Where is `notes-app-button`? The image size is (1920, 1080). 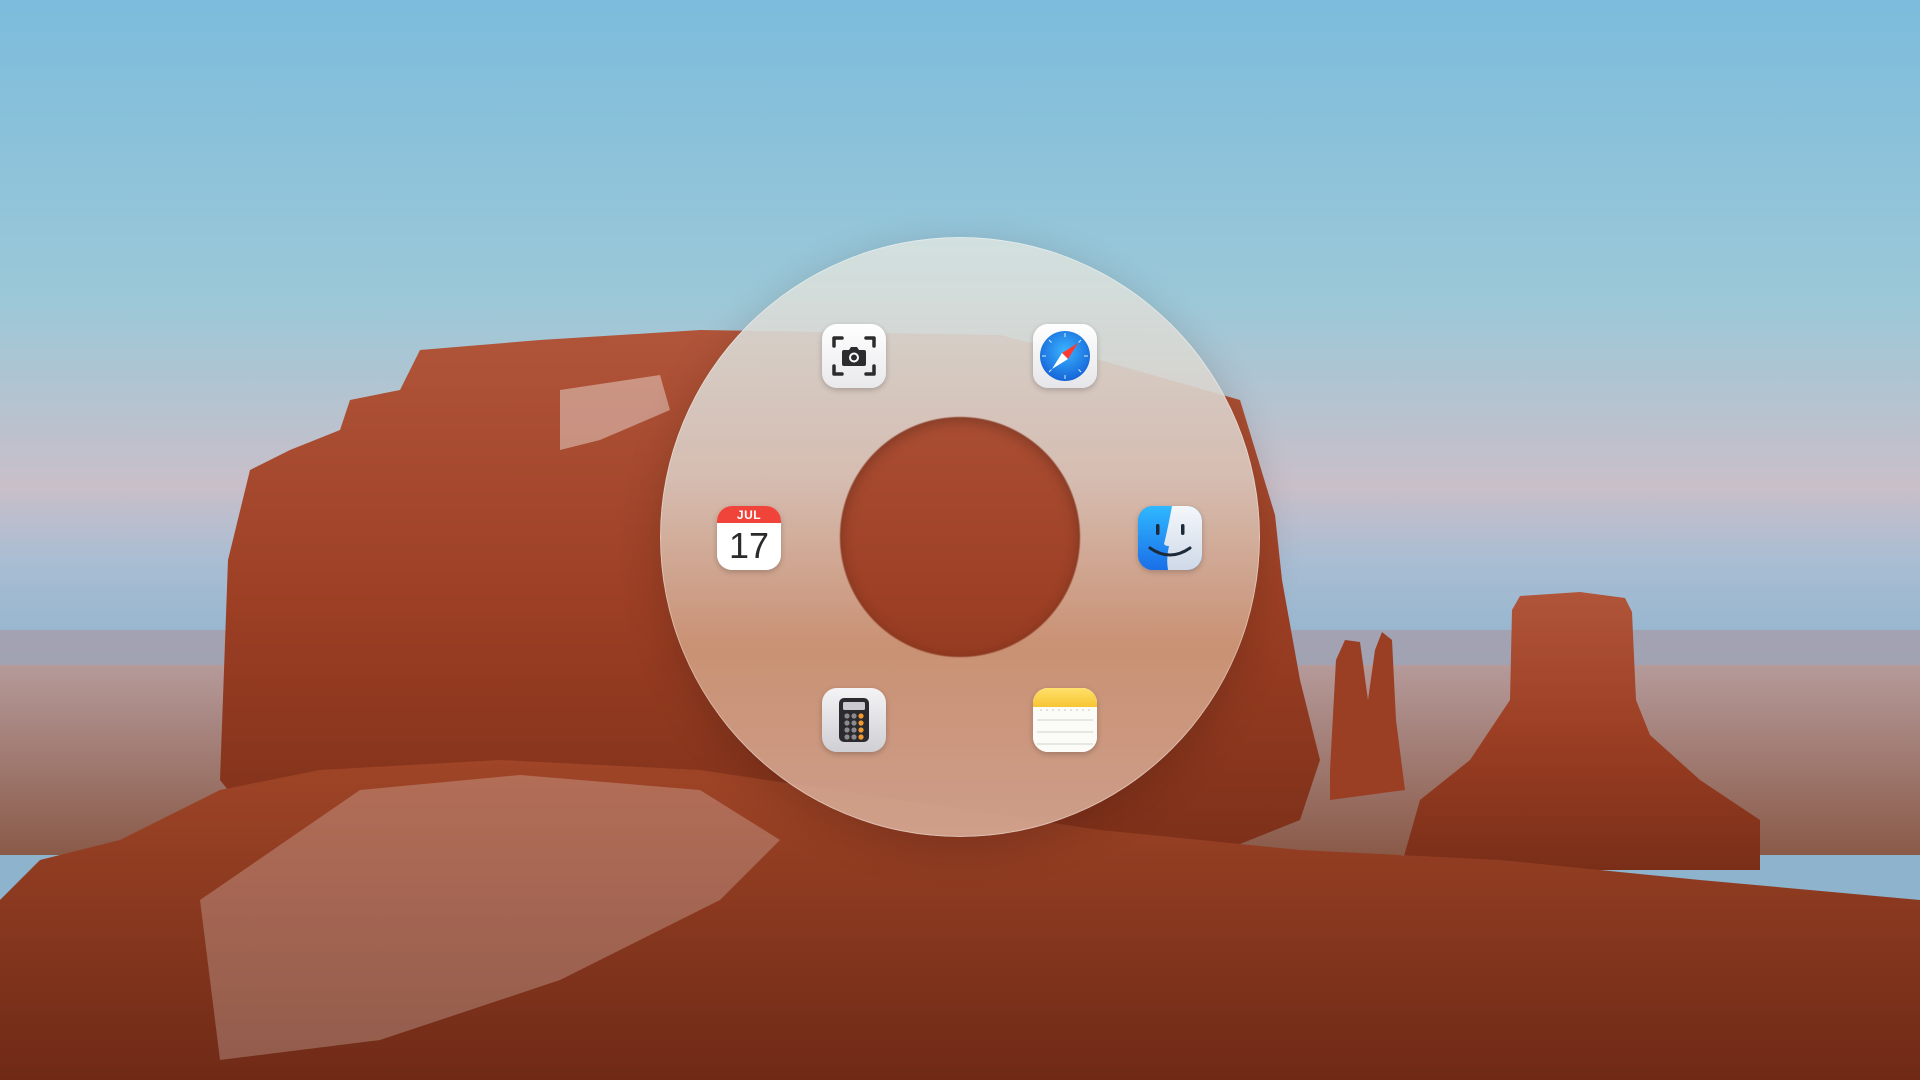
notes-app-button is located at coordinates (1065, 720).